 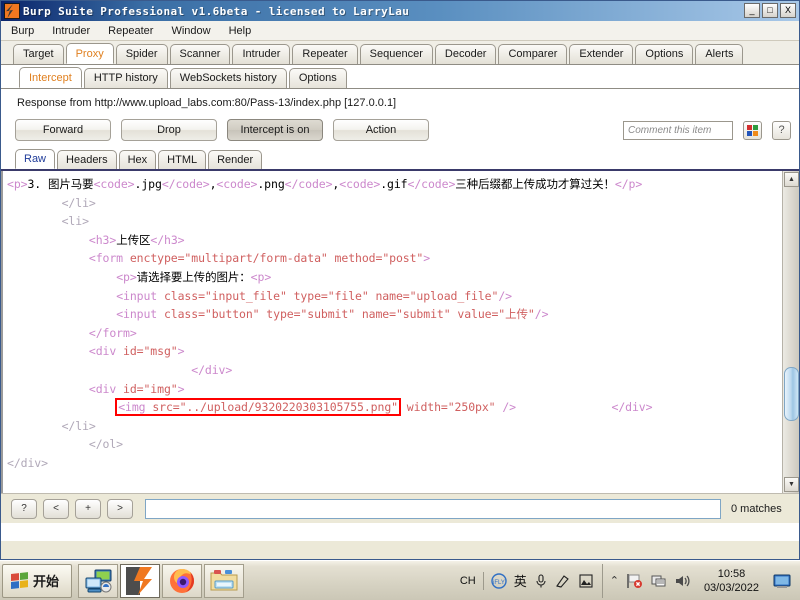 I want to click on tab-target: Target, so click(x=38, y=54).